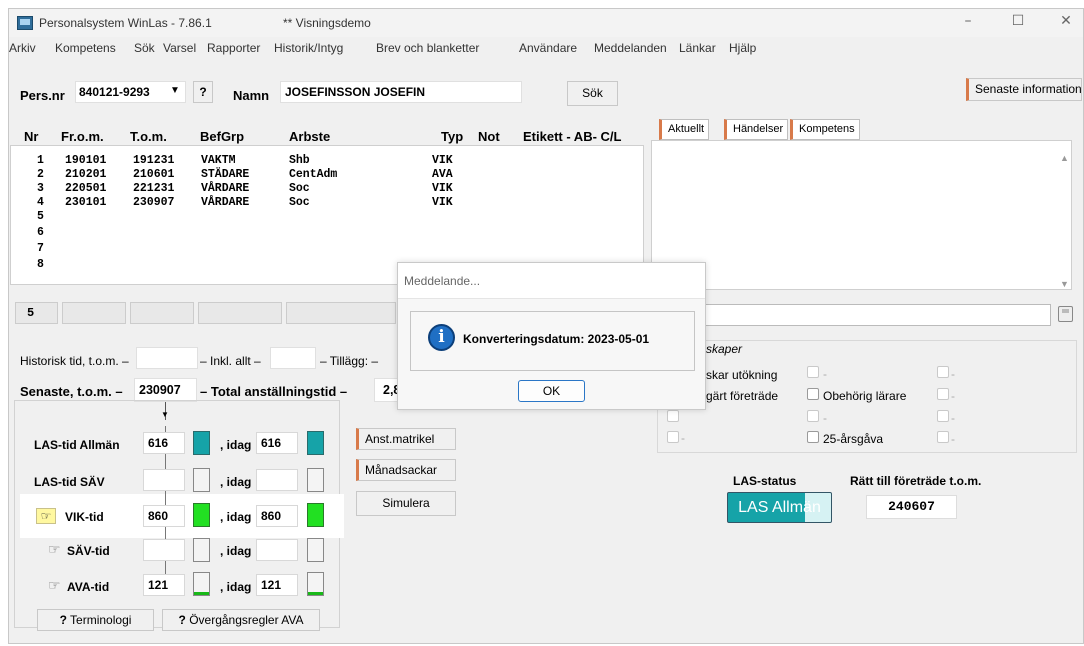  Describe the element at coordinates (71, 391) in the screenshot. I see `senaste-label: Senaste, t.o.m. –` at that location.